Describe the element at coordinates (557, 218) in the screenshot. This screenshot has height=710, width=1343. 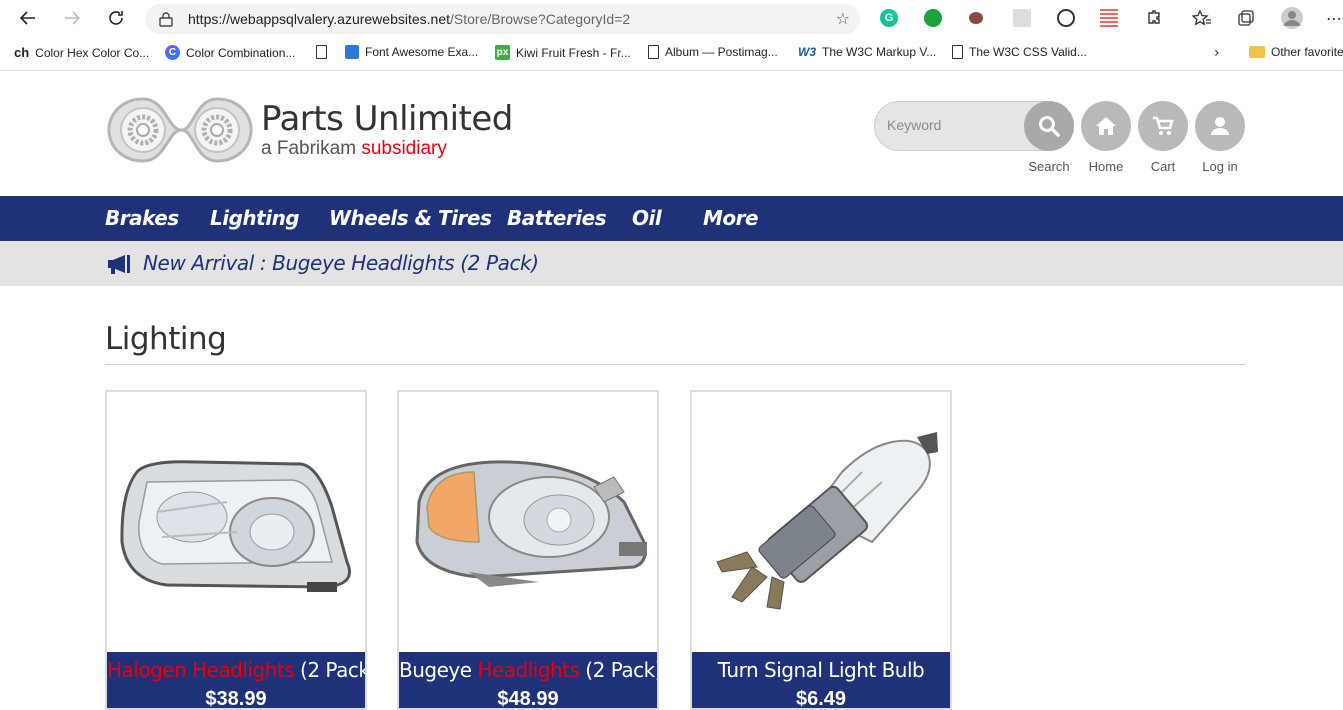
I see `nav-item-batteries: Batteries` at that location.